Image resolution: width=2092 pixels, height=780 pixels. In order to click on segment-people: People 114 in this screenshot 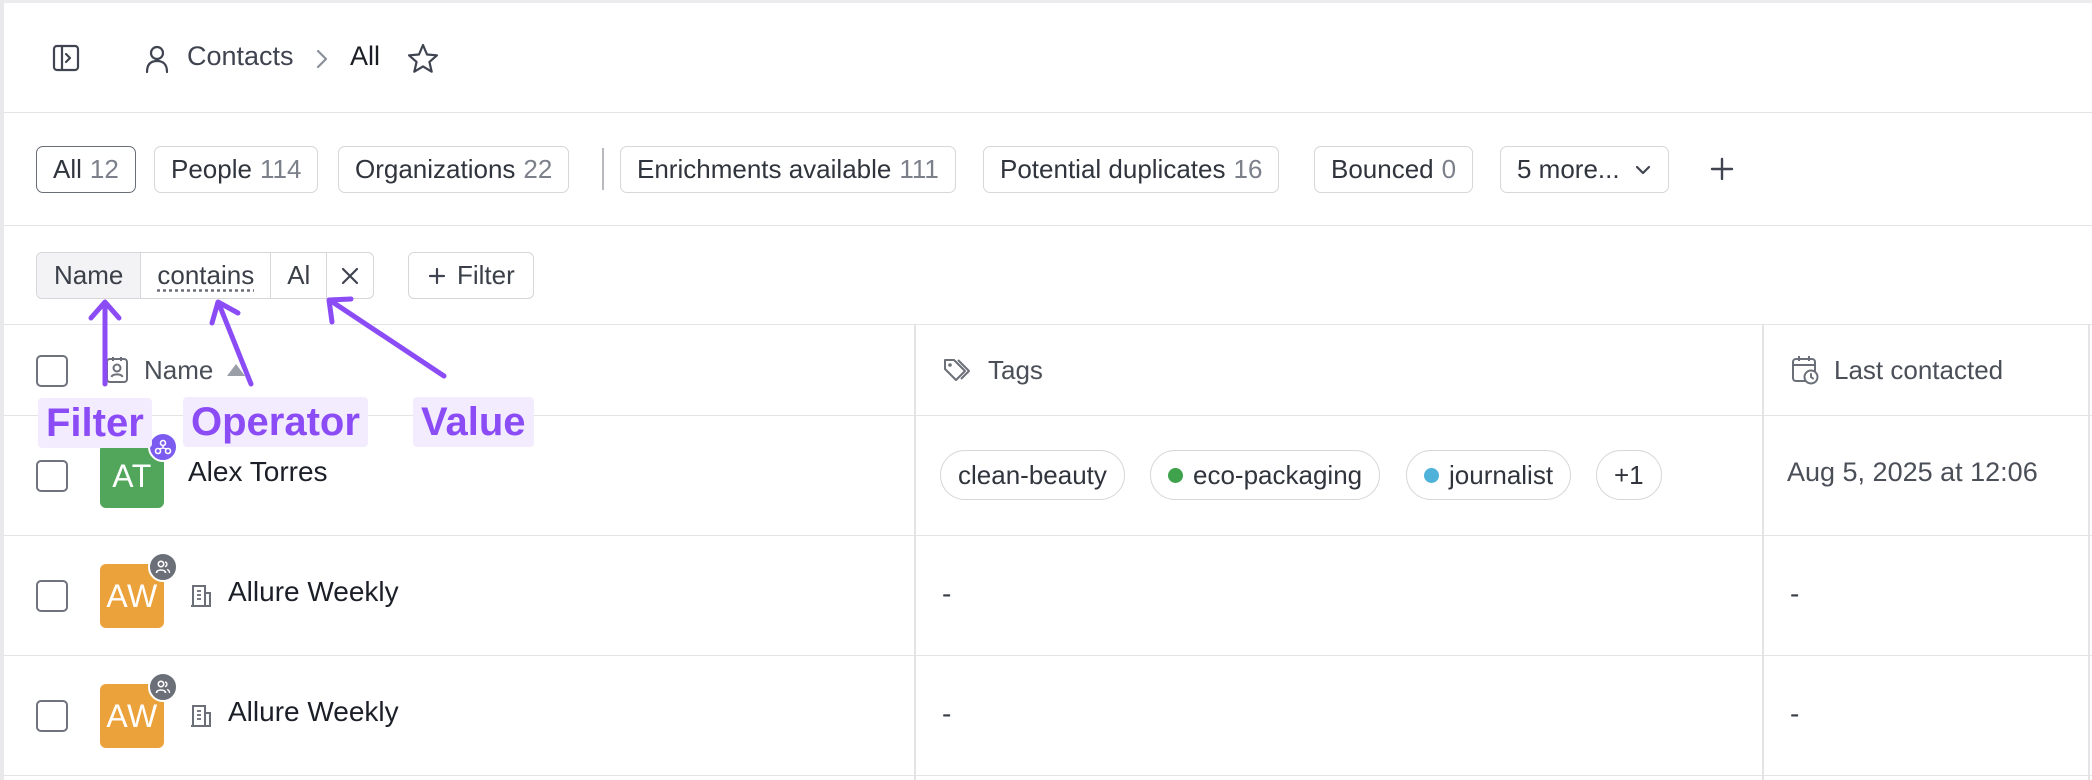, I will do `click(236, 169)`.